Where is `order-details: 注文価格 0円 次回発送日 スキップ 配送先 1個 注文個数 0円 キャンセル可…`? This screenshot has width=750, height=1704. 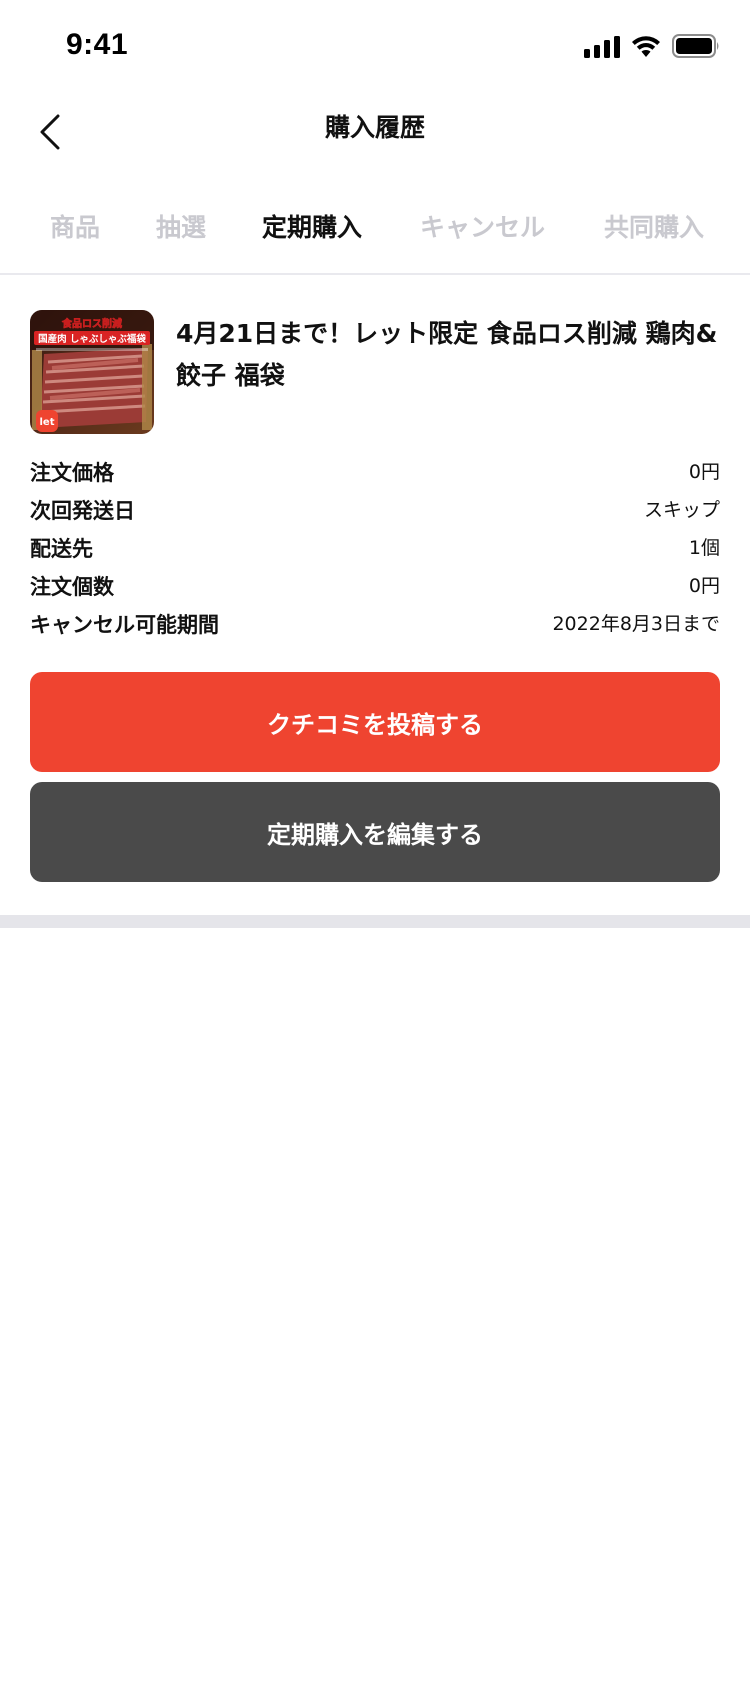 order-details: 注文価格 0円 次回発送日 スキップ 配送先 1個 注文個数 0円 キャンセル可… is located at coordinates (375, 549).